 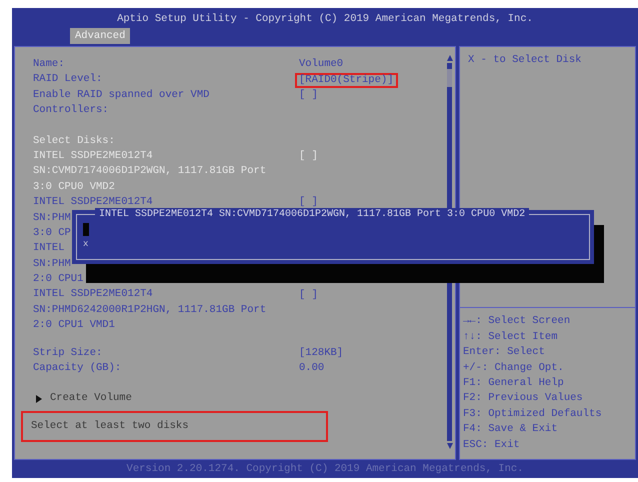 I want to click on key-hint: F1: General Help, so click(x=514, y=383).